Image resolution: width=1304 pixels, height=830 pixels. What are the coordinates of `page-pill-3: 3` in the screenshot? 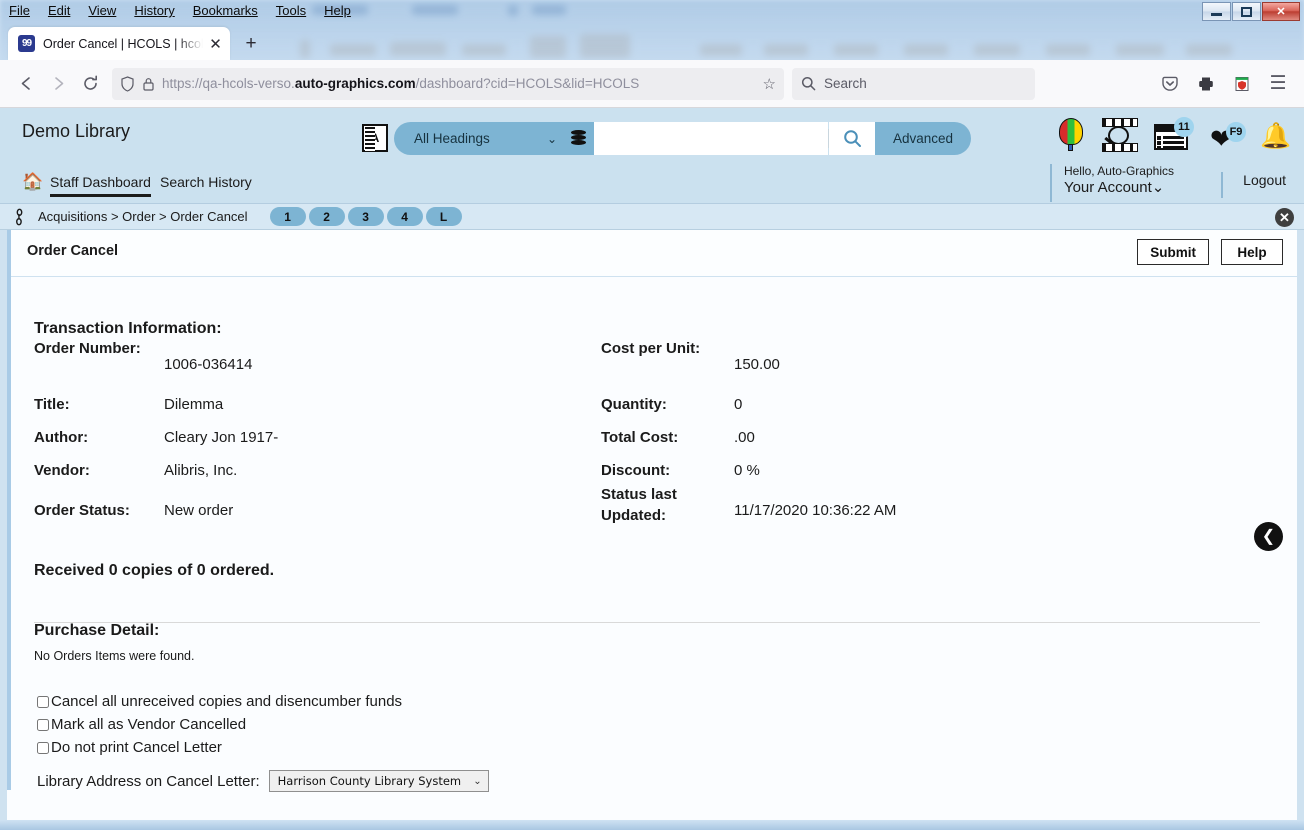 It's located at (365, 216).